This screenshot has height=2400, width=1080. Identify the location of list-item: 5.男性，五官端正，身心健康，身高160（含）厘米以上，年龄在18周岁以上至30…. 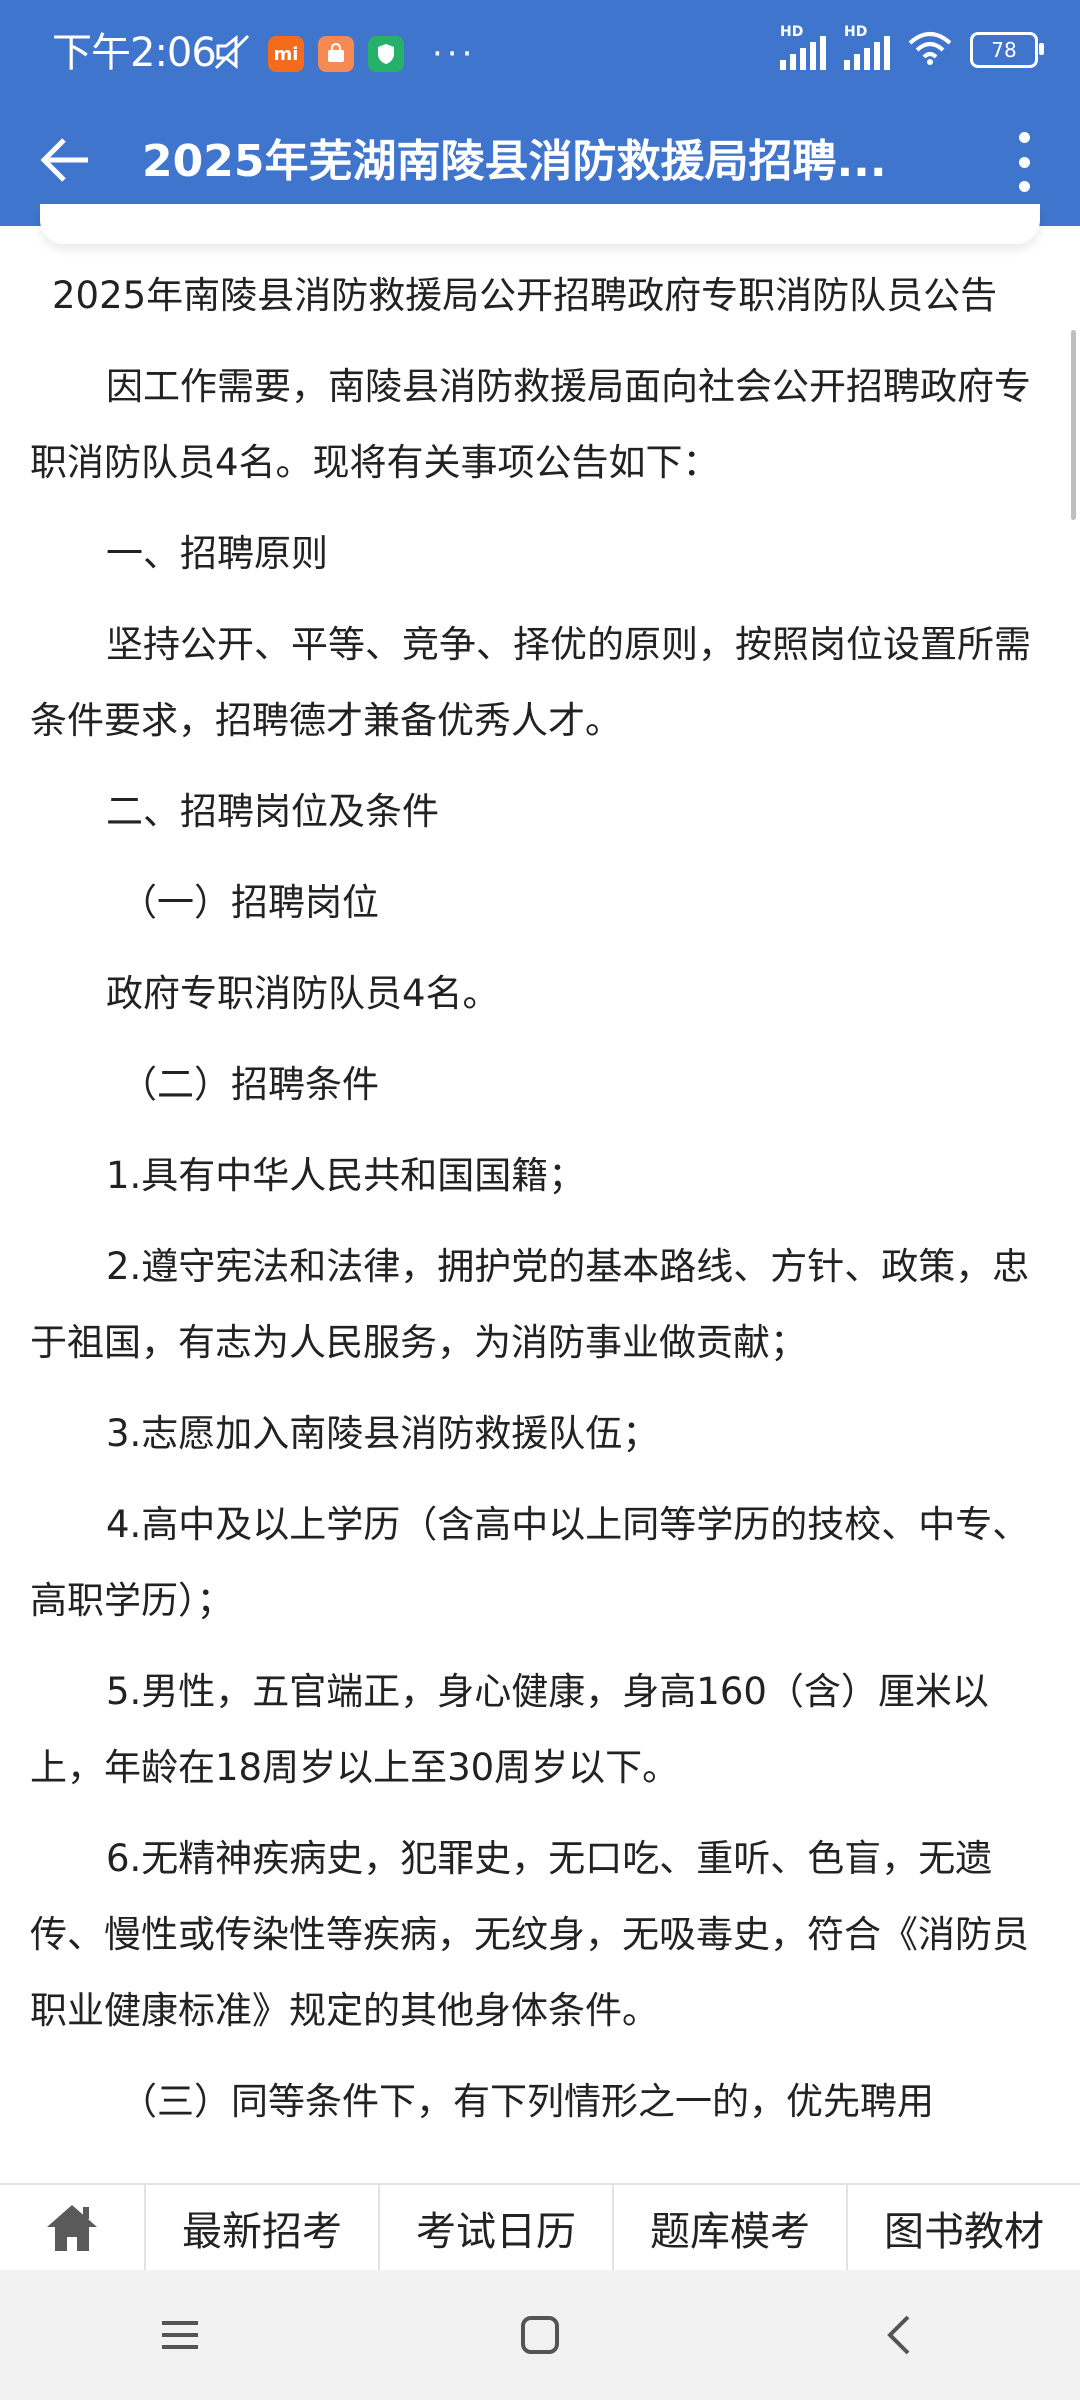
(509, 1729).